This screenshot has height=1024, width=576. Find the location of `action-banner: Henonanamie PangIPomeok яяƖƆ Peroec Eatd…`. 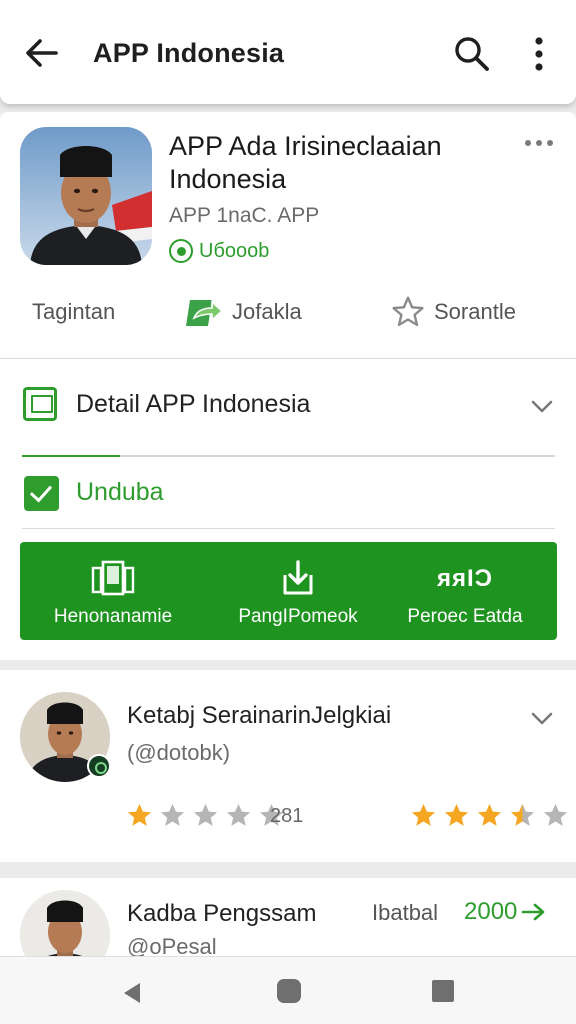

action-banner: Henonanamie PangIPomeok яяƖƆ Peroec Eatd… is located at coordinates (288, 591).